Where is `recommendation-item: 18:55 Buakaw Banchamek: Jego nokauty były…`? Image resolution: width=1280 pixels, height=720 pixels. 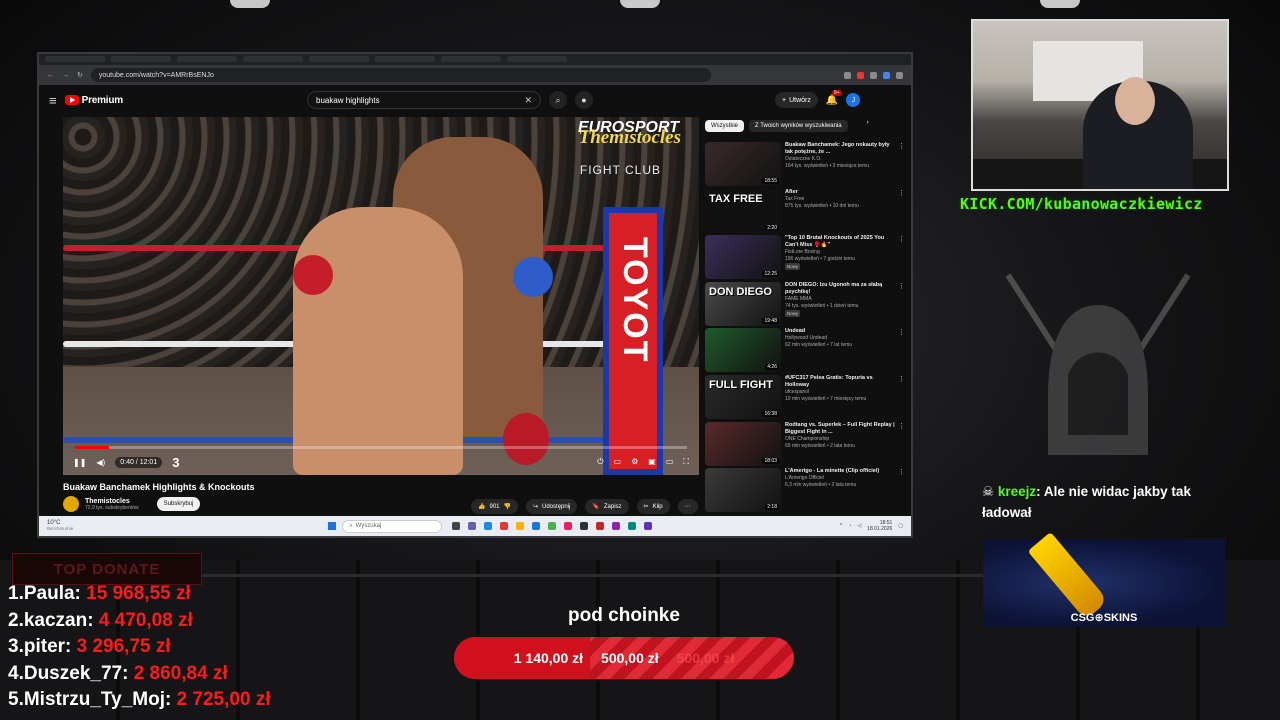 recommendation-item: 18:55 Buakaw Banchamek: Jego nokauty były… is located at coordinates (805, 164).